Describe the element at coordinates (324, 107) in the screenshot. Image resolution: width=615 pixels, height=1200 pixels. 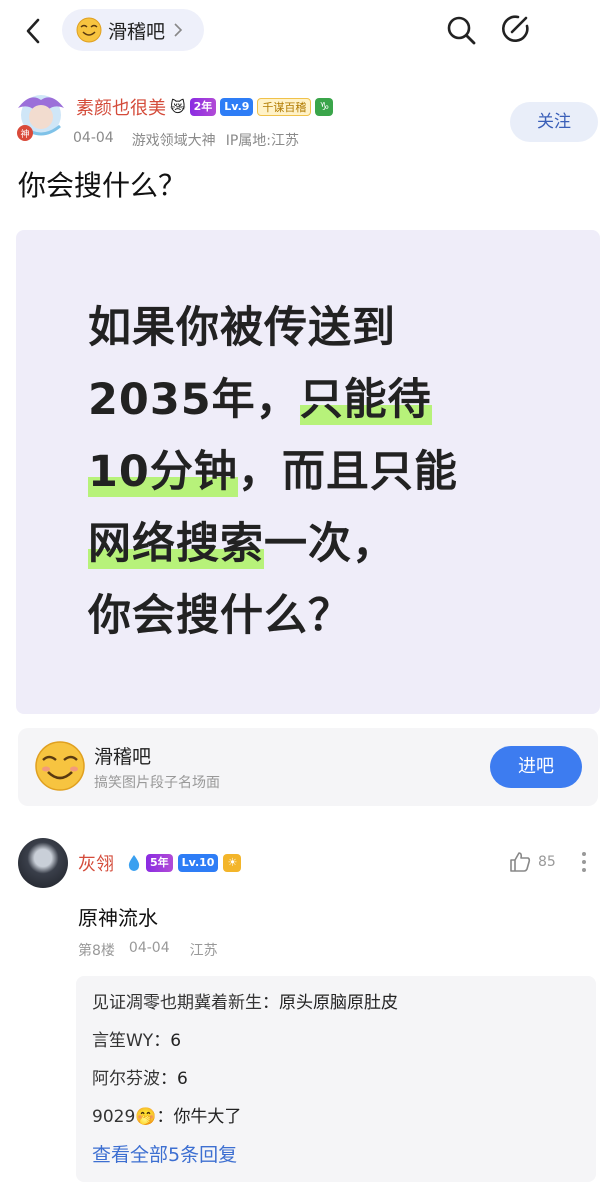
I see `zodiac-badge: ♑` at that location.